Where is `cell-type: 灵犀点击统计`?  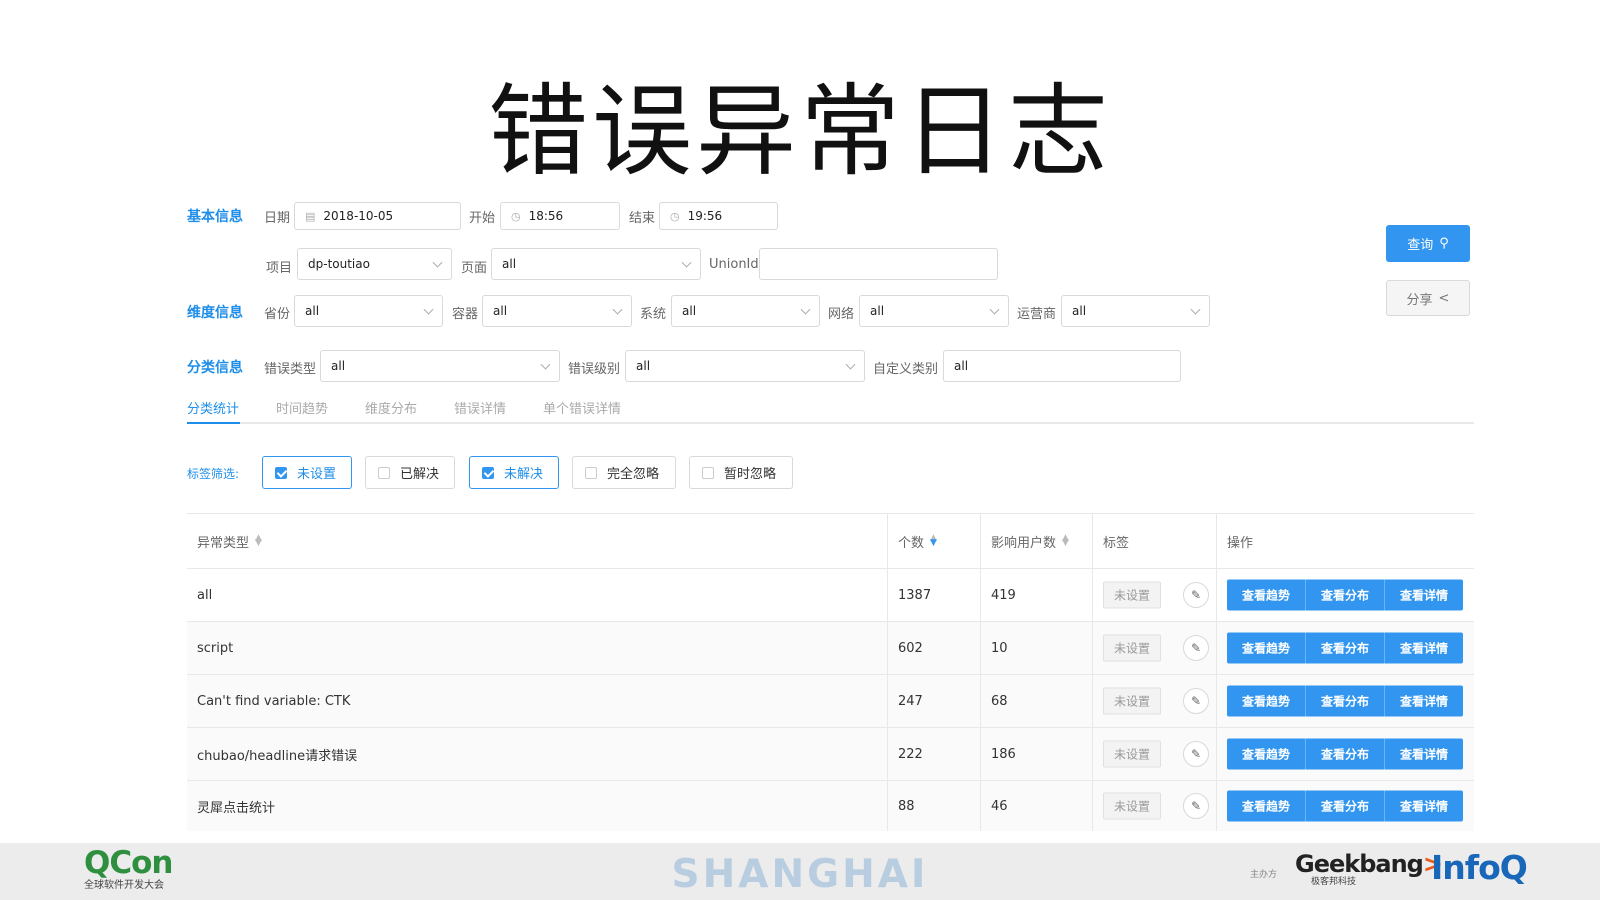 cell-type: 灵犀点击统计 is located at coordinates (236, 808).